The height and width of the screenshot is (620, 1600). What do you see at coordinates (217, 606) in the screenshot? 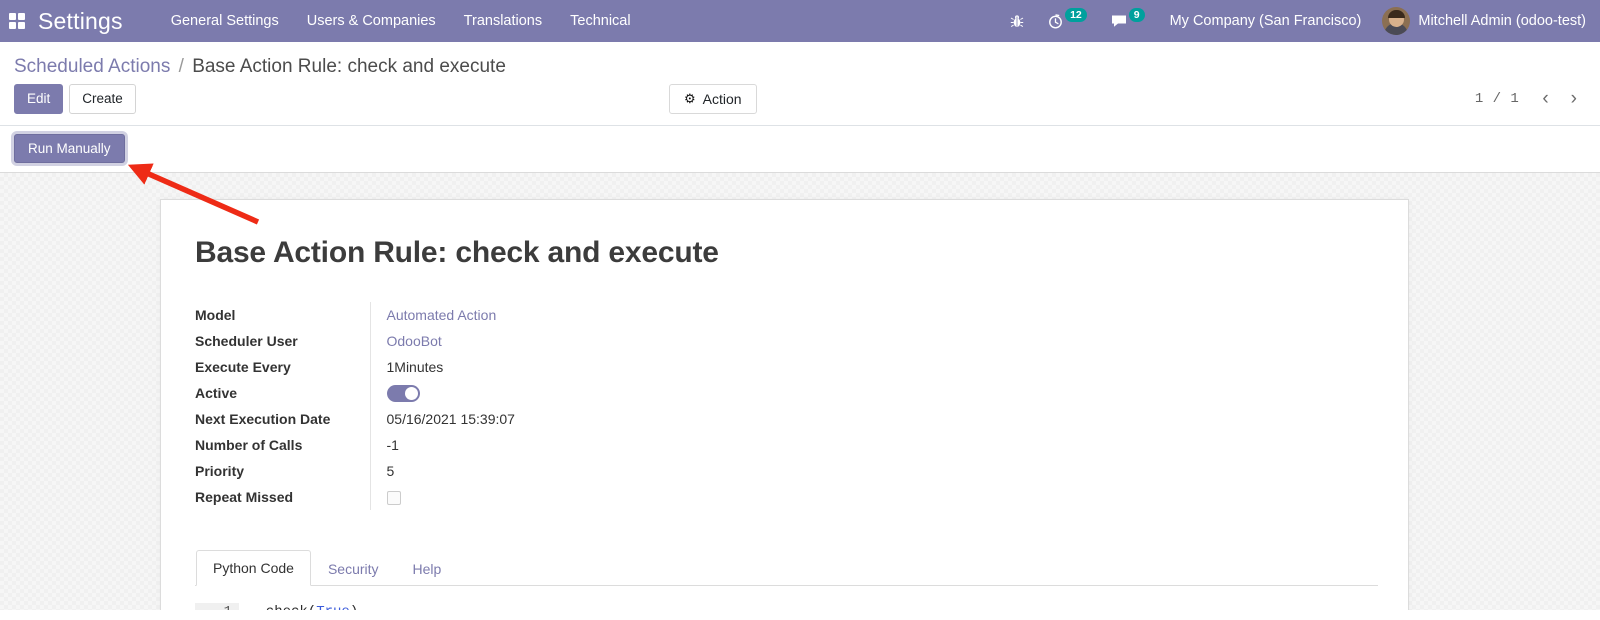
I see `code-line-number: 1` at bounding box center [217, 606].